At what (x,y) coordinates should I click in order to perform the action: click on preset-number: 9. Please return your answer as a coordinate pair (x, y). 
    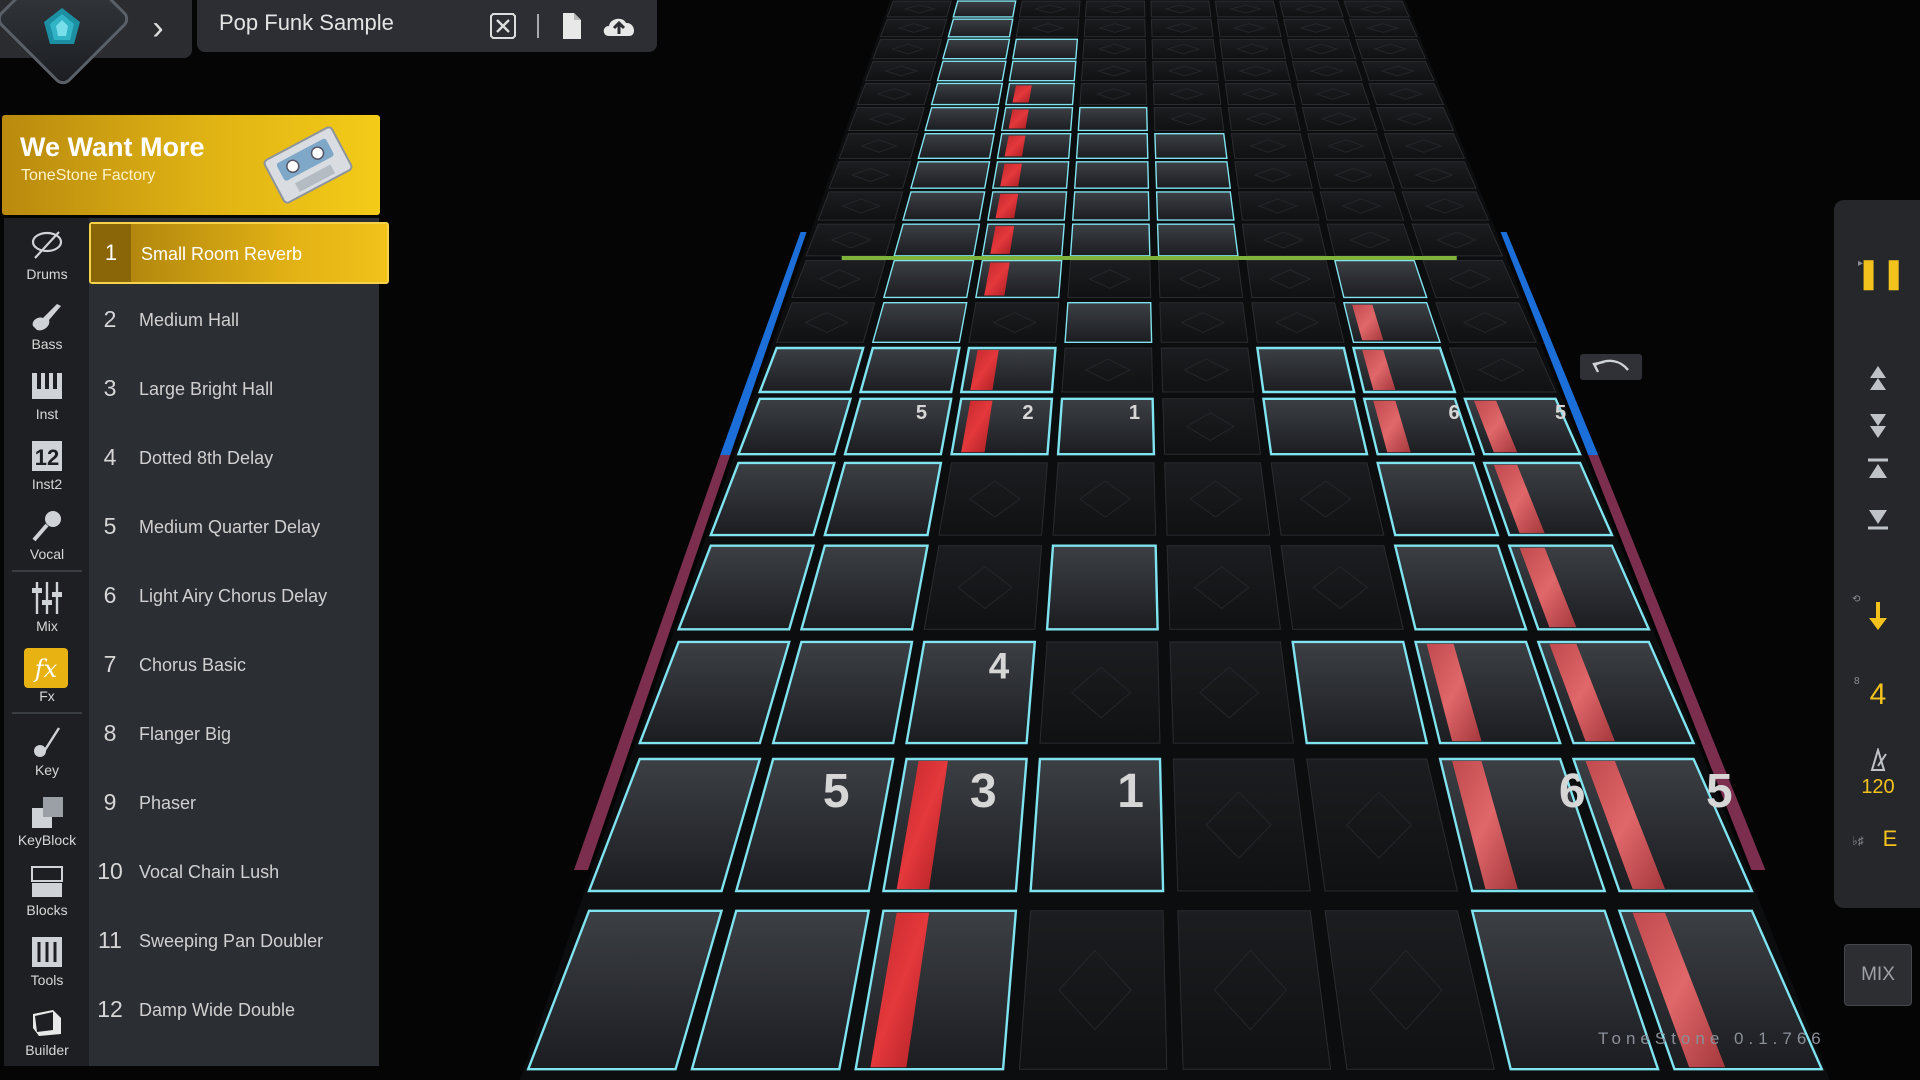
    Looking at the image, I should click on (110, 802).